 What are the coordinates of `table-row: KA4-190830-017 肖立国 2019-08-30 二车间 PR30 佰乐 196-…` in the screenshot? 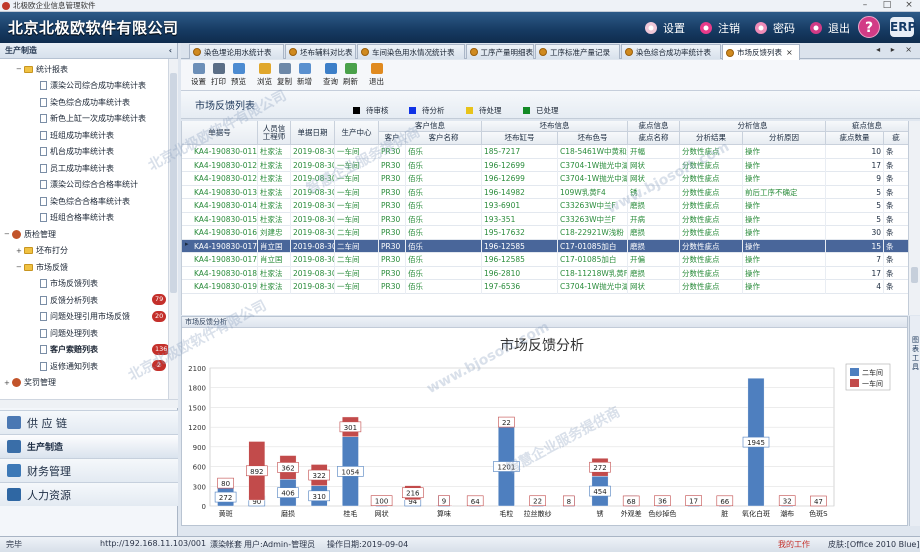 It's located at (545, 260).